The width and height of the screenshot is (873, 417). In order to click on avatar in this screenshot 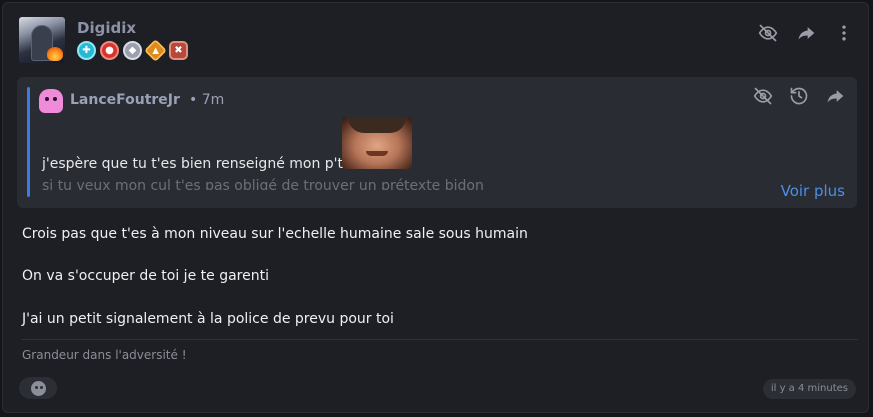, I will do `click(42, 40)`.